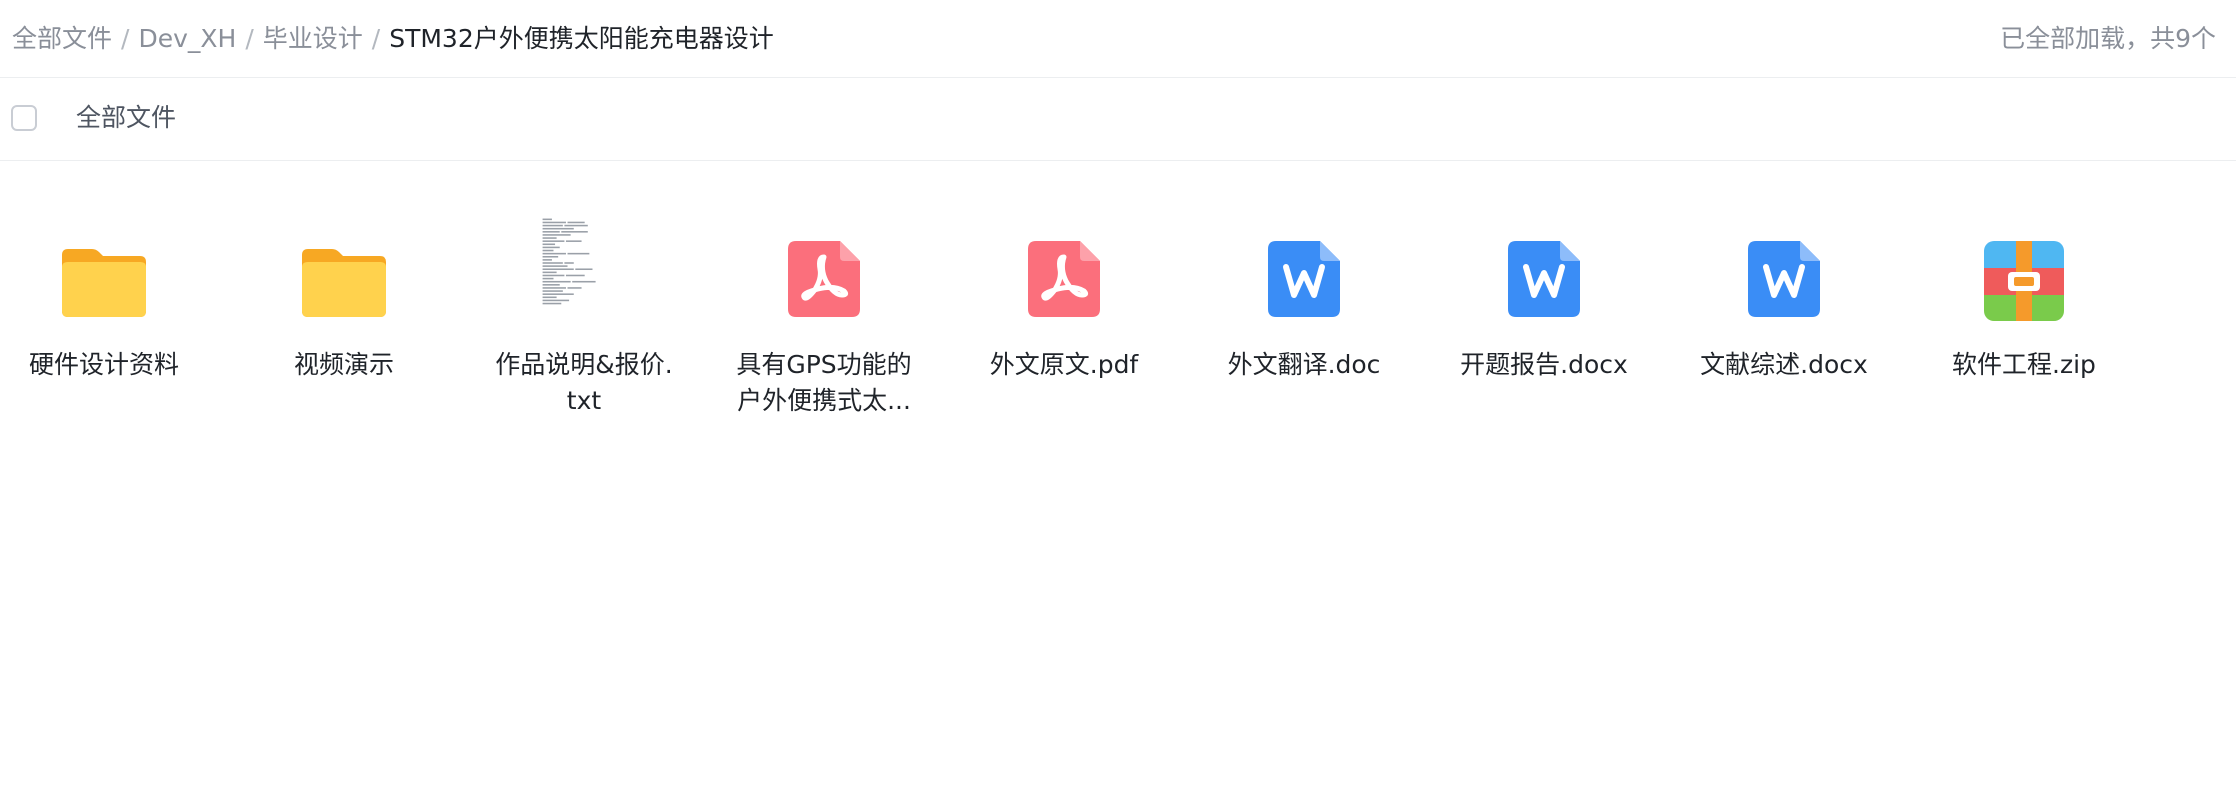 The image size is (2236, 800). I want to click on file-name-line: 外文翻译.doc, so click(1304, 364).